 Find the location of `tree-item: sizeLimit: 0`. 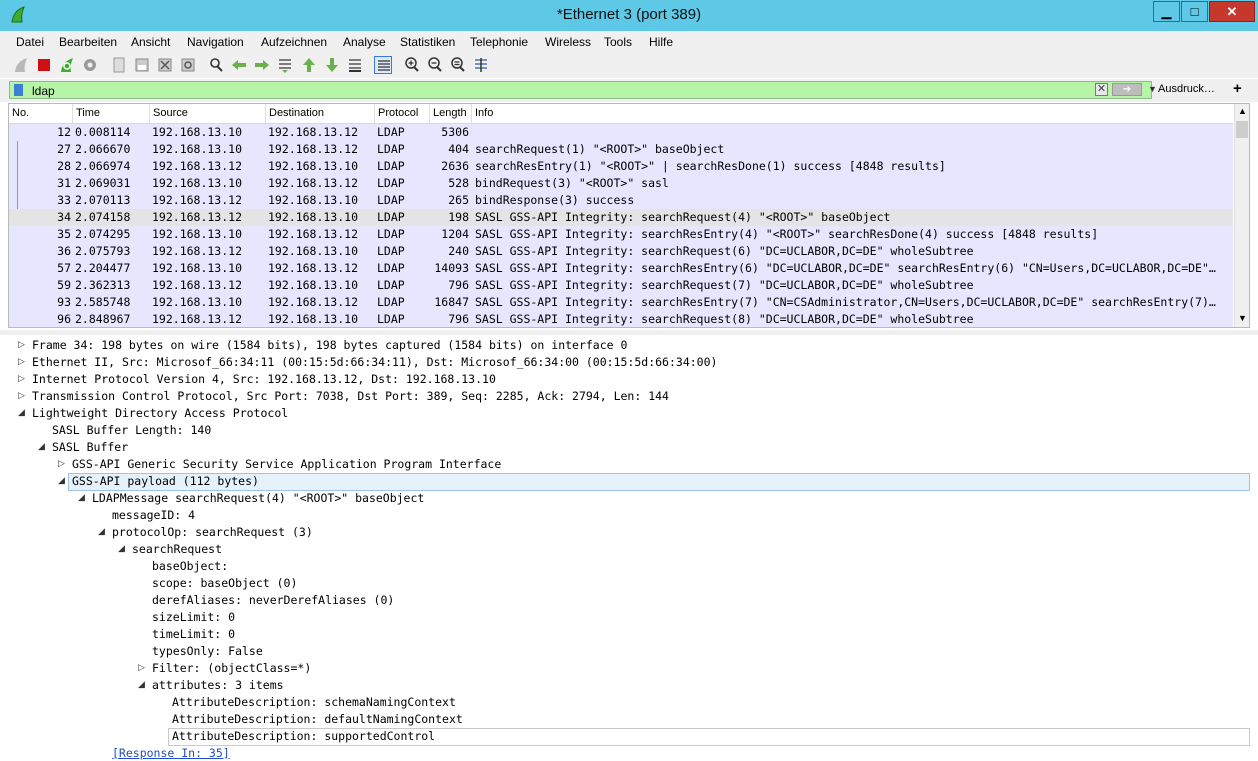

tree-item: sizeLimit: 0 is located at coordinates (629, 617).